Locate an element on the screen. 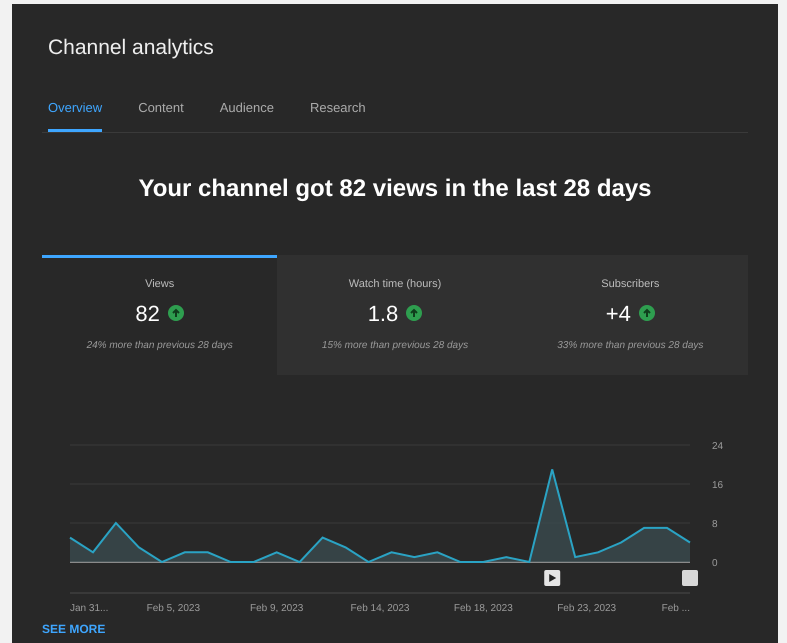 This screenshot has width=787, height=643. metric-card: Watch time (hours) 1.8 15% more than previous 28 days is located at coordinates (395, 314).